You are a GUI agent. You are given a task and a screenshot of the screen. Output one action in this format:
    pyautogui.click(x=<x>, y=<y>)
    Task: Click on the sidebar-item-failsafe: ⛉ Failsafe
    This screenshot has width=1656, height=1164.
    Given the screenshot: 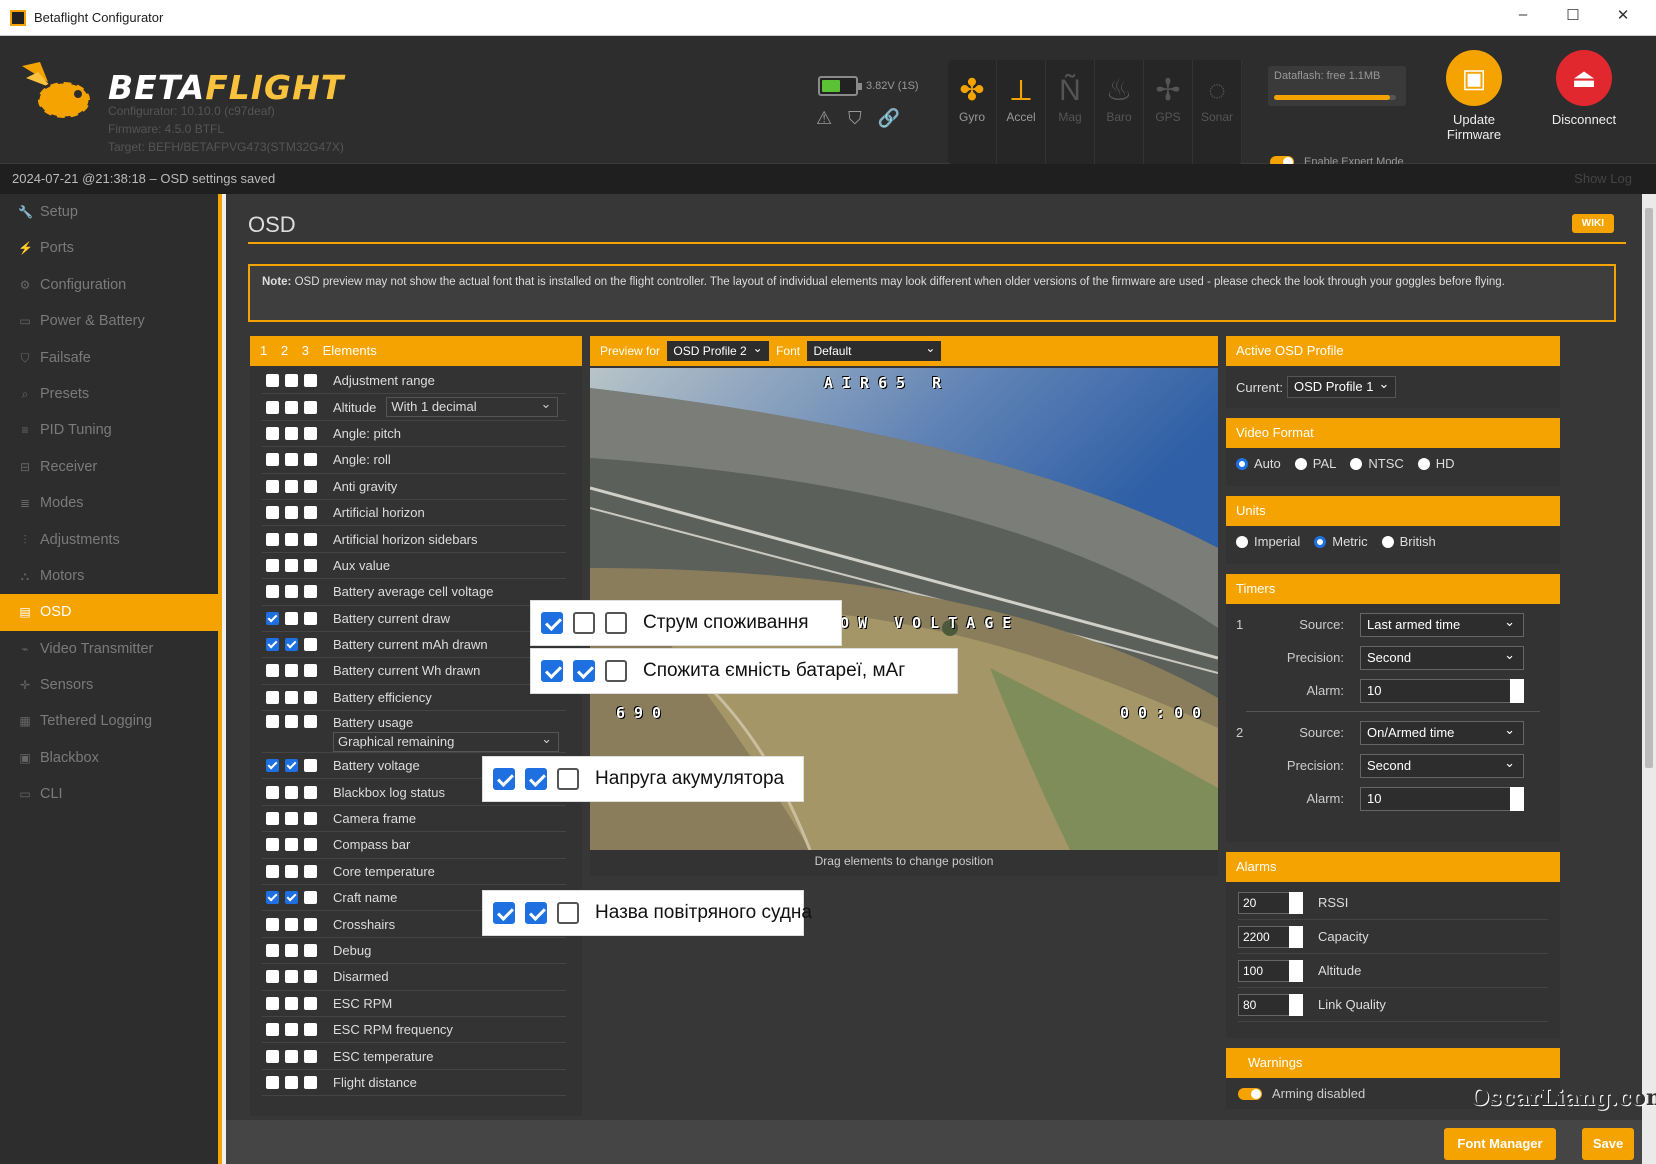 What is the action you would take?
    pyautogui.click(x=109, y=358)
    